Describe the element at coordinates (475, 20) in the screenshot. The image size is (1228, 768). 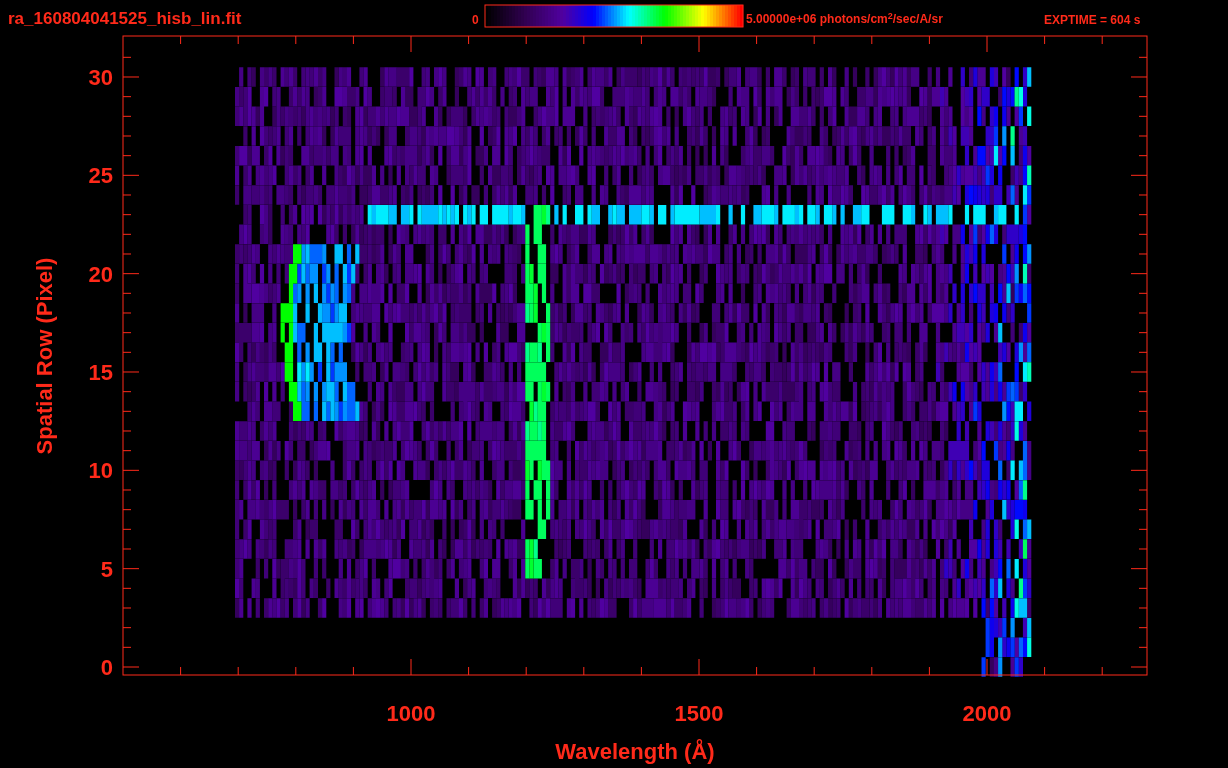
I see `colorbar-min-label: 0` at that location.